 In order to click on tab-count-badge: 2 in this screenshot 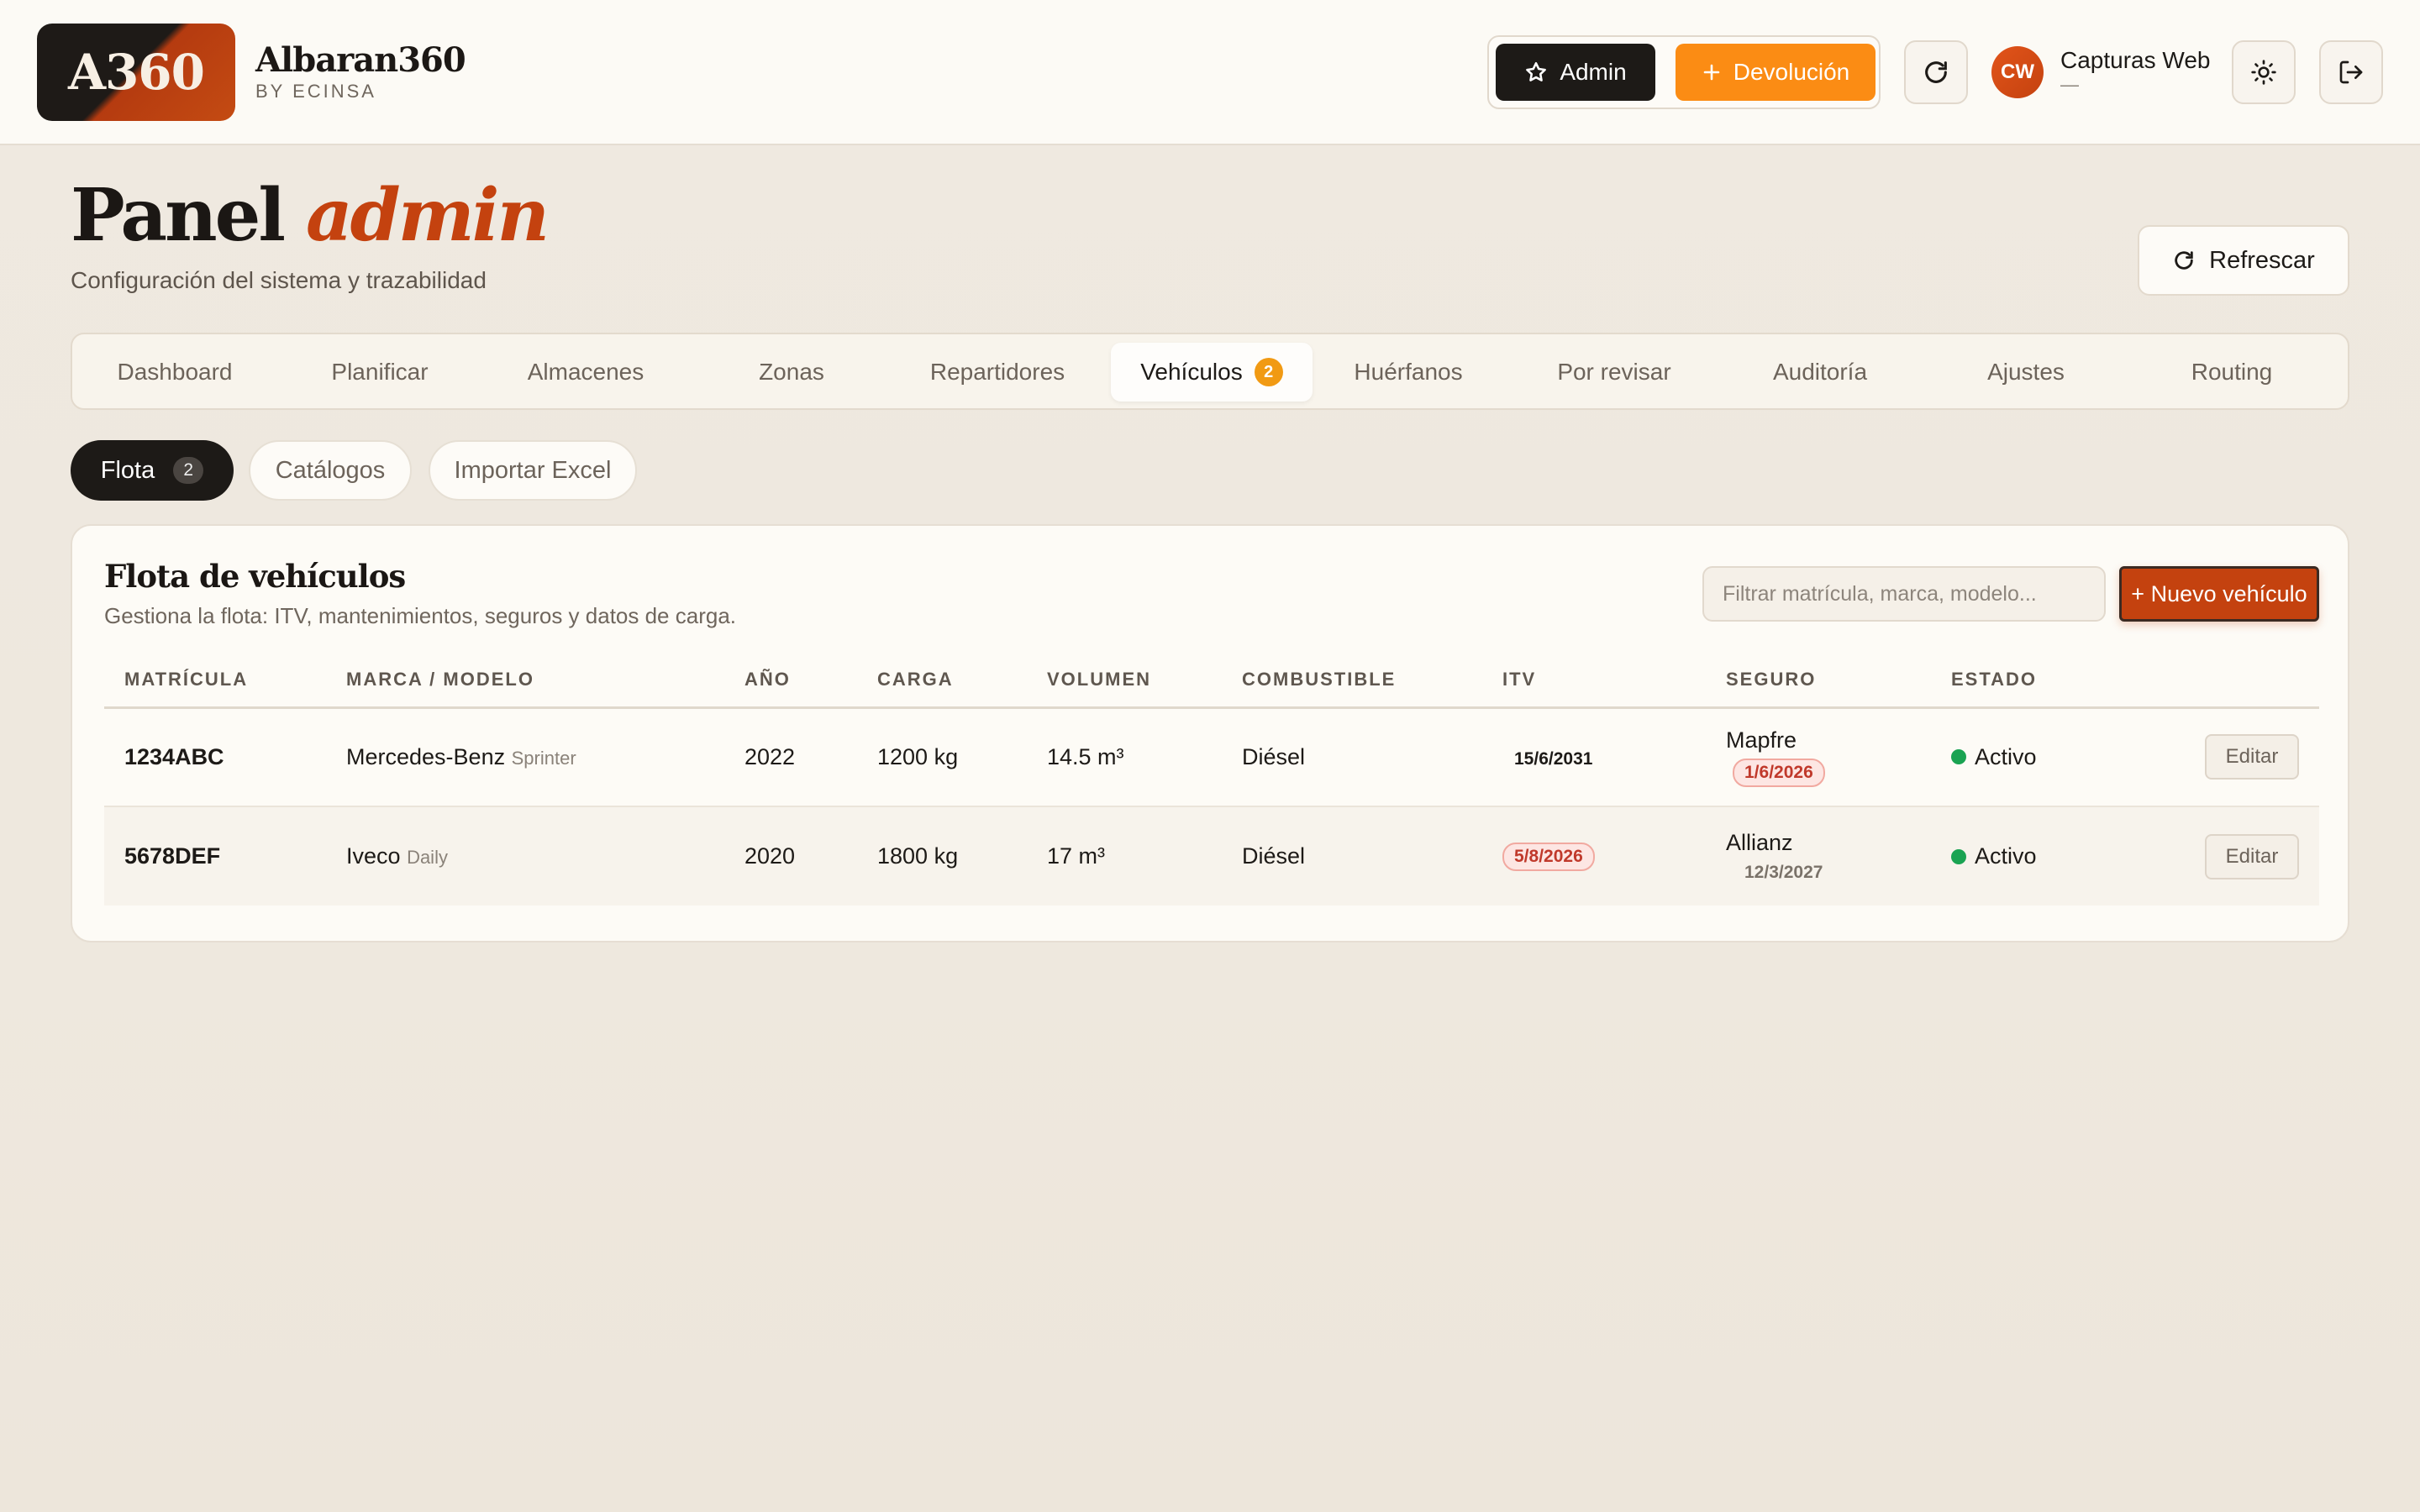, I will do `click(1268, 372)`.